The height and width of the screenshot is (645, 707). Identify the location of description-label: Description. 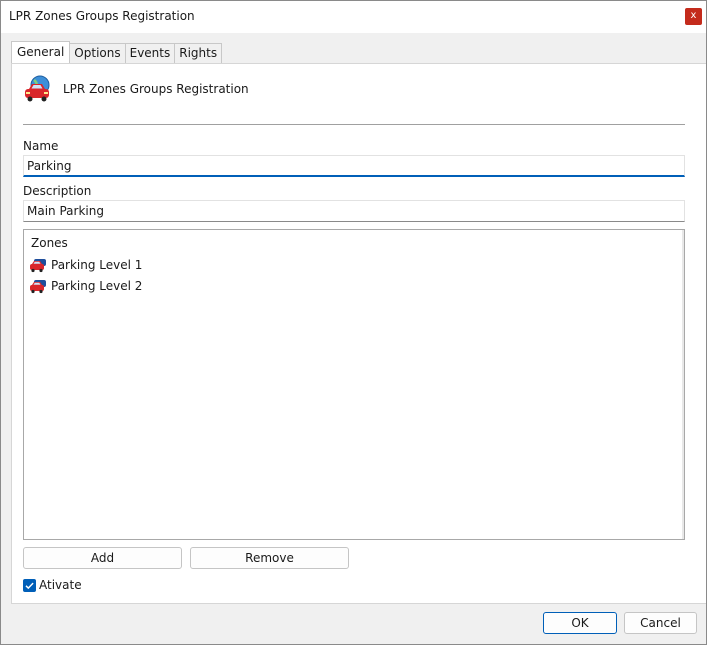
(57, 191).